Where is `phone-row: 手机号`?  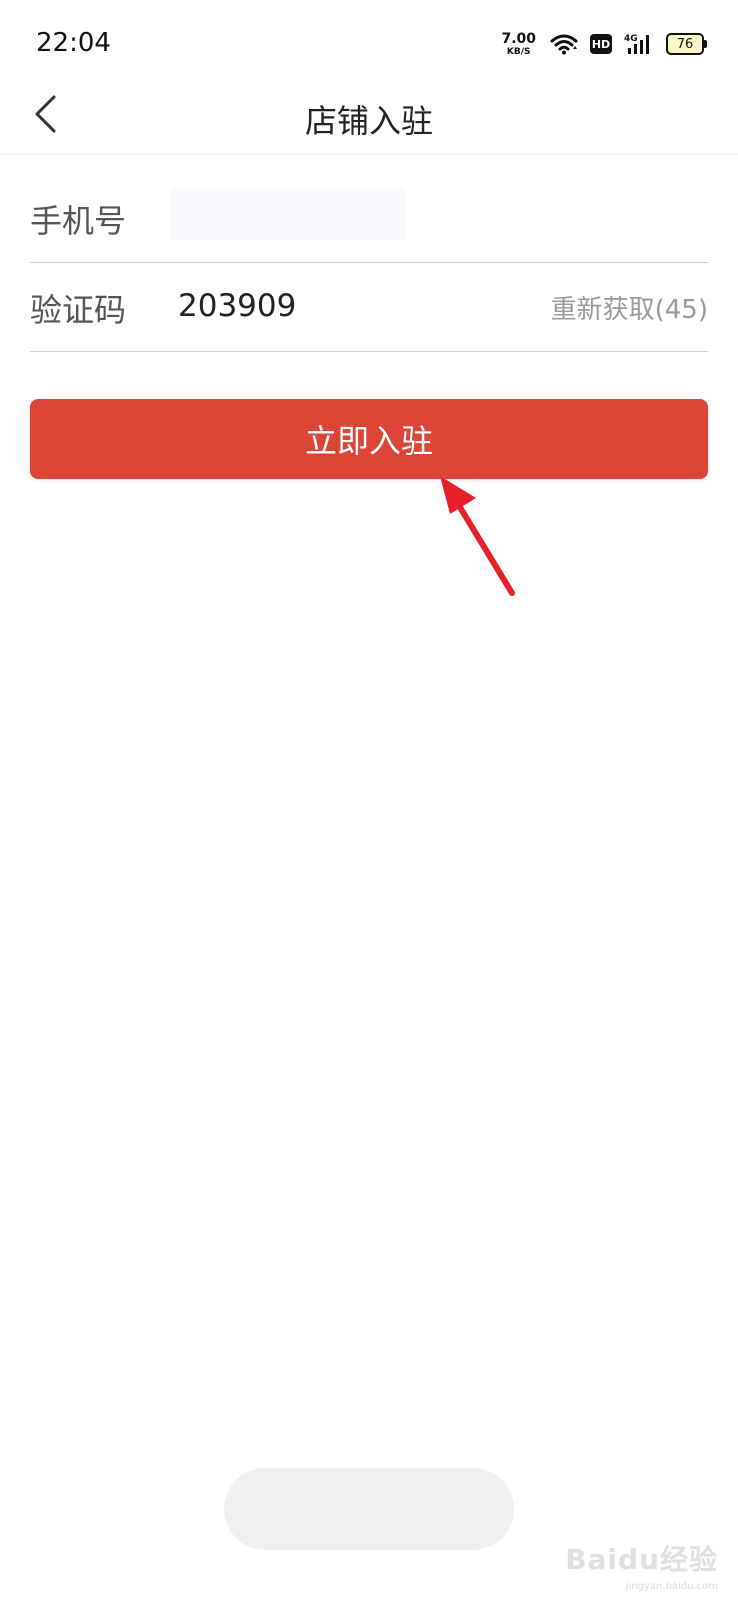 phone-row: 手机号 is located at coordinates (369, 218).